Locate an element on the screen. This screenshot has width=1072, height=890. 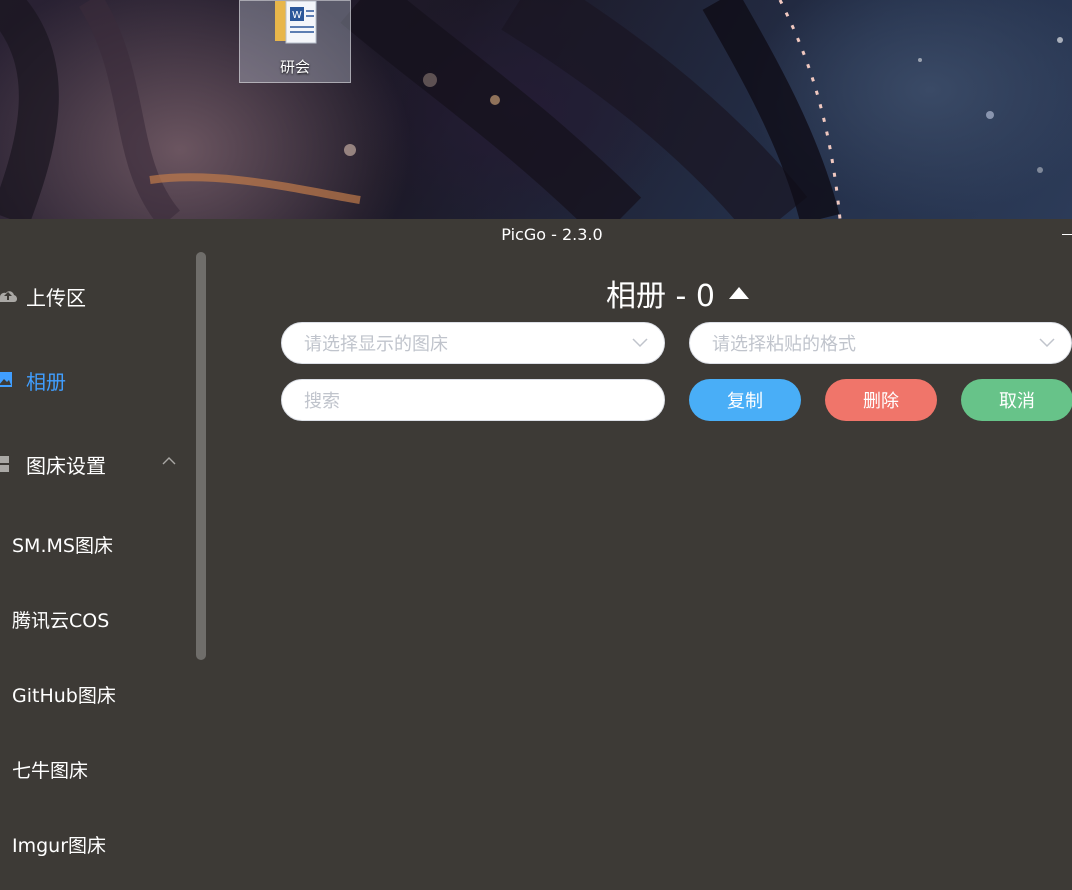
window-title: PicGo - 2.3.0 is located at coordinates (552, 234).